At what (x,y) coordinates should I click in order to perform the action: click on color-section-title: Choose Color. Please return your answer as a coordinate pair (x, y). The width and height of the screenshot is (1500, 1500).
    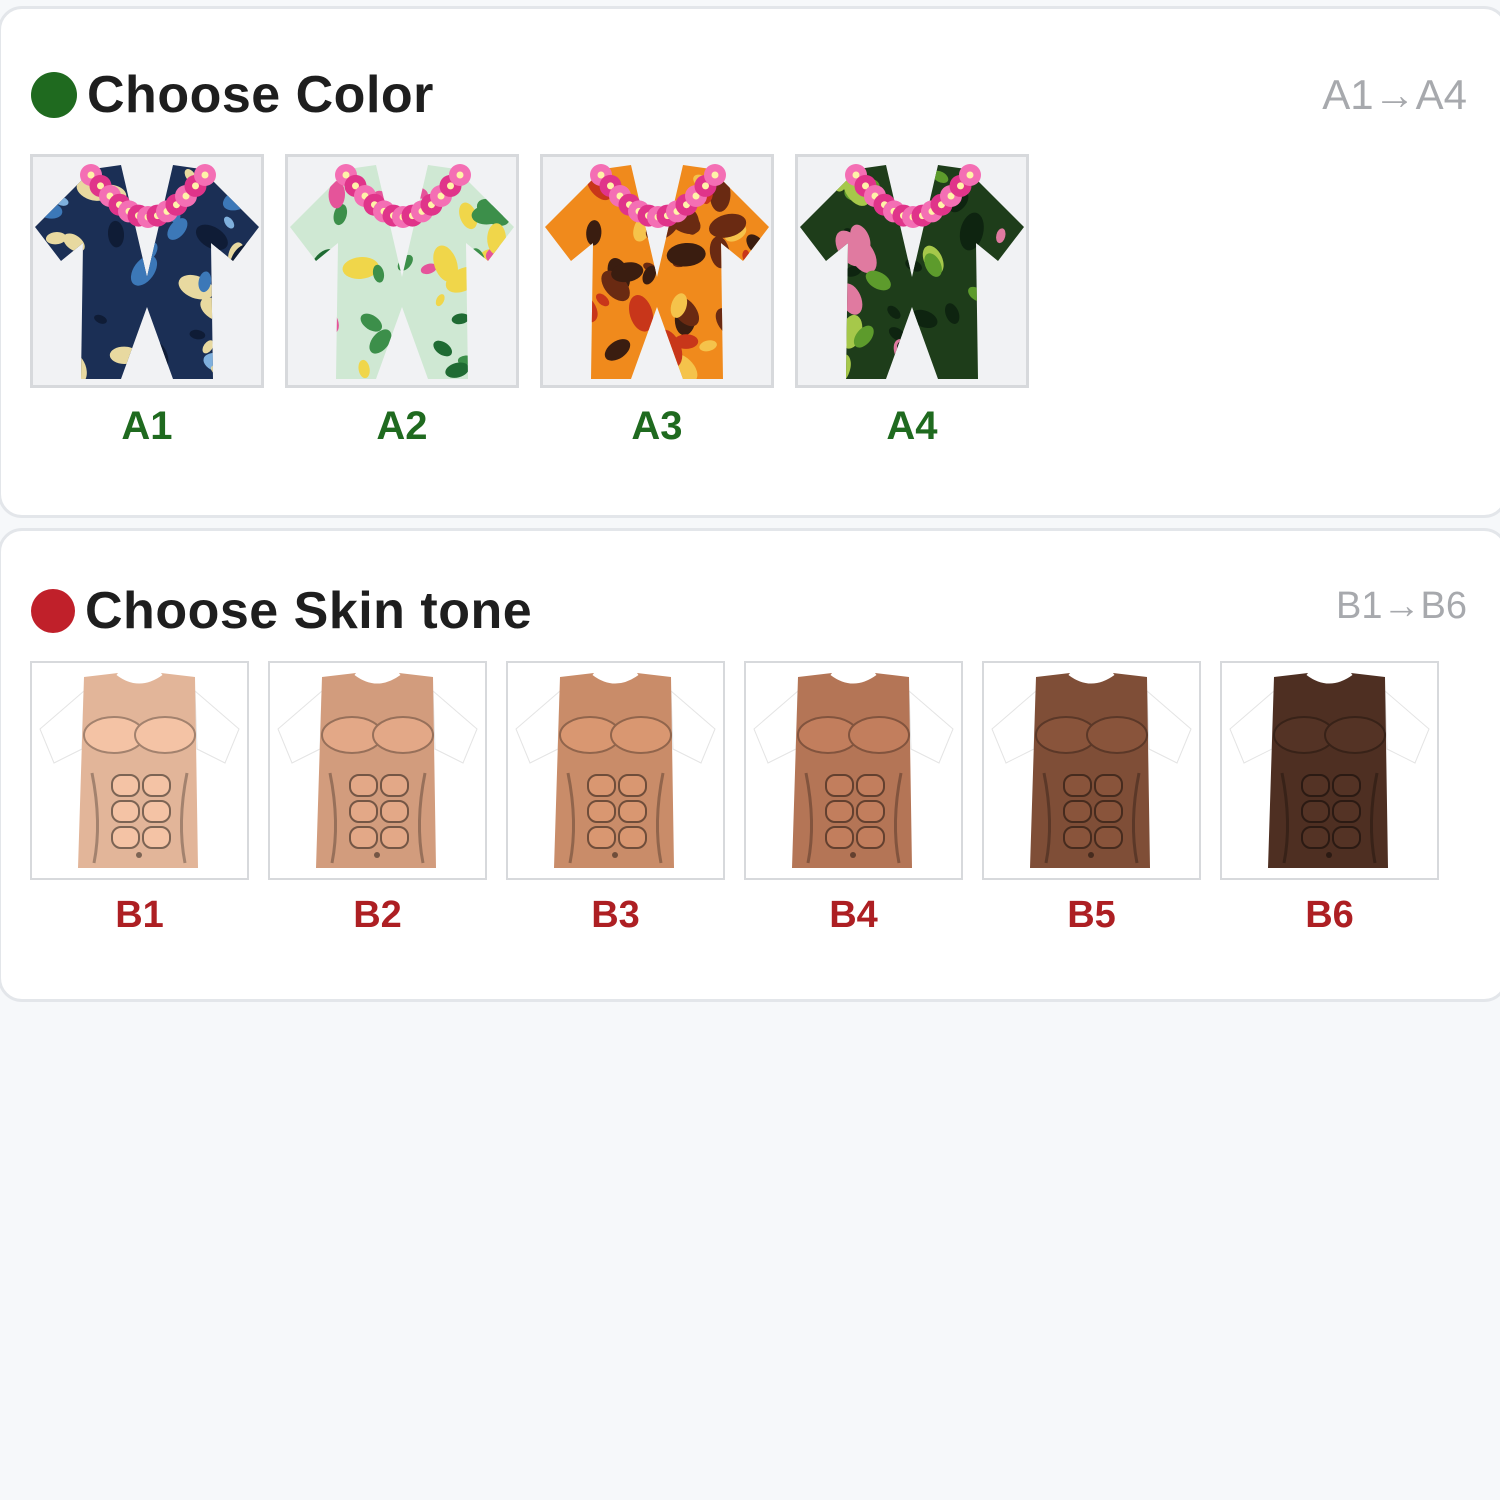
    Looking at the image, I should click on (260, 95).